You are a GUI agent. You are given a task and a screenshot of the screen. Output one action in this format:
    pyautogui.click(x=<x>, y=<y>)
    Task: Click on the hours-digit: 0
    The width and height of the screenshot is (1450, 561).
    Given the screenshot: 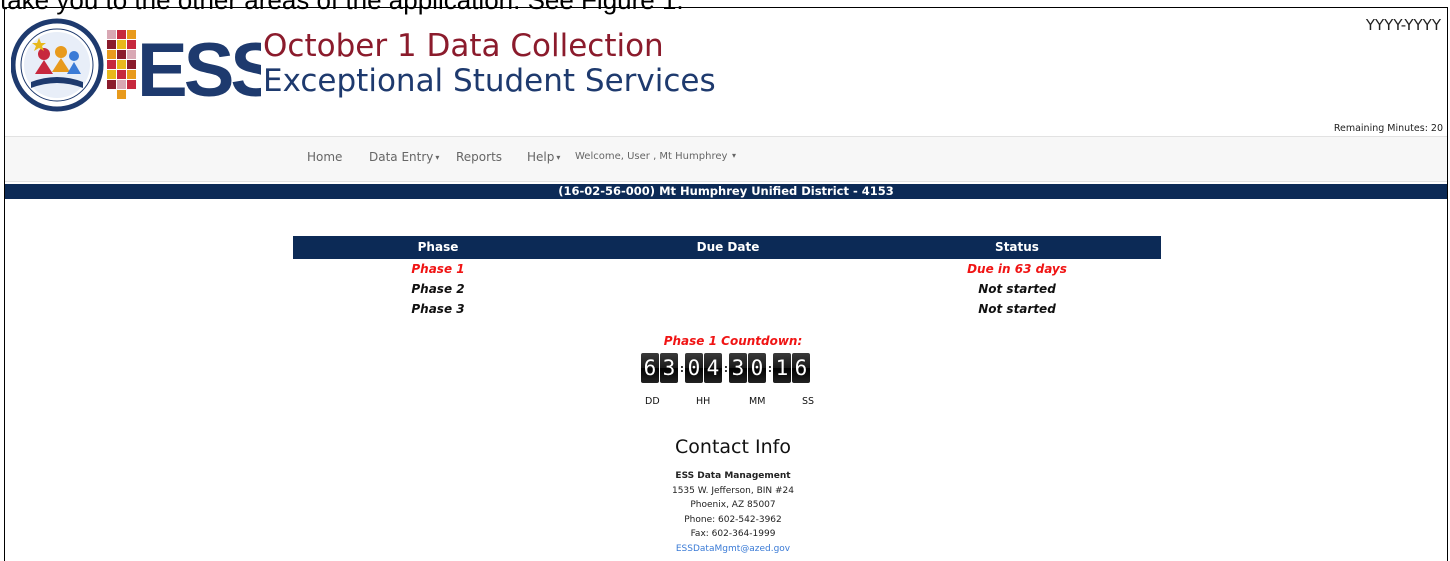 What is the action you would take?
    pyautogui.click(x=694, y=368)
    